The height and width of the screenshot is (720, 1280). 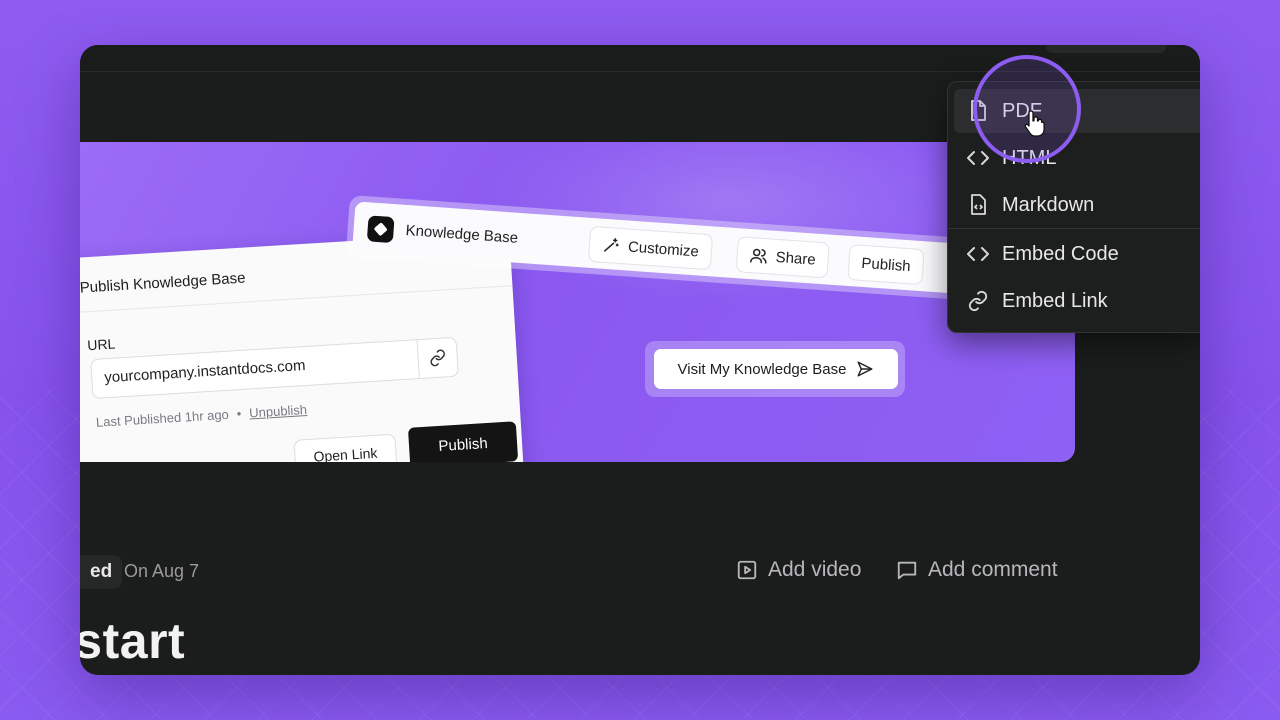 What do you see at coordinates (993, 569) in the screenshot?
I see `add-comment-label: Add comment` at bounding box center [993, 569].